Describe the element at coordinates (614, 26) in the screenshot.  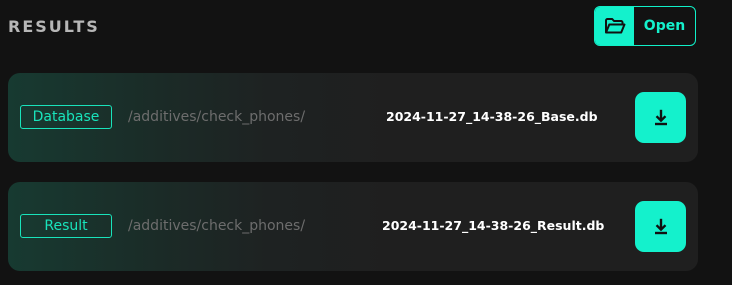
I see `folder-open-icon` at that location.